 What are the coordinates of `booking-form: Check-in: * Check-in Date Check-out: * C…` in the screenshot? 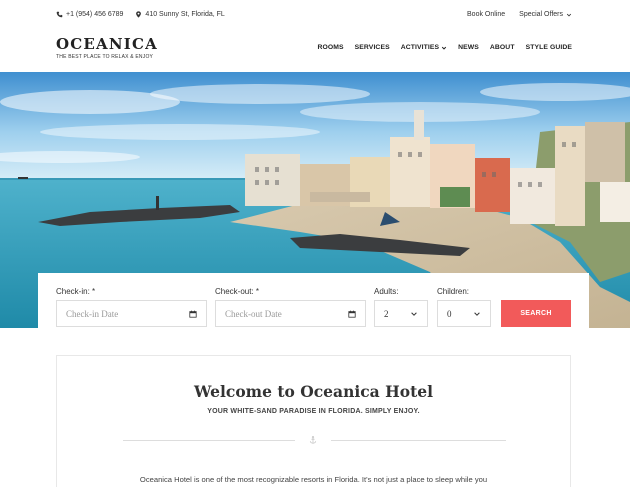 It's located at (313, 305).